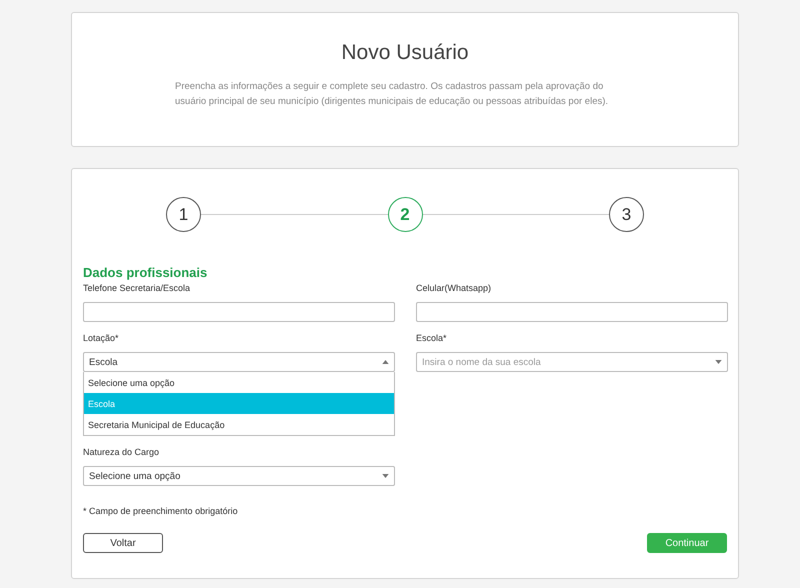 The width and height of the screenshot is (800, 588). Describe the element at coordinates (145, 272) in the screenshot. I see `section-title: Dados profissionais` at that location.